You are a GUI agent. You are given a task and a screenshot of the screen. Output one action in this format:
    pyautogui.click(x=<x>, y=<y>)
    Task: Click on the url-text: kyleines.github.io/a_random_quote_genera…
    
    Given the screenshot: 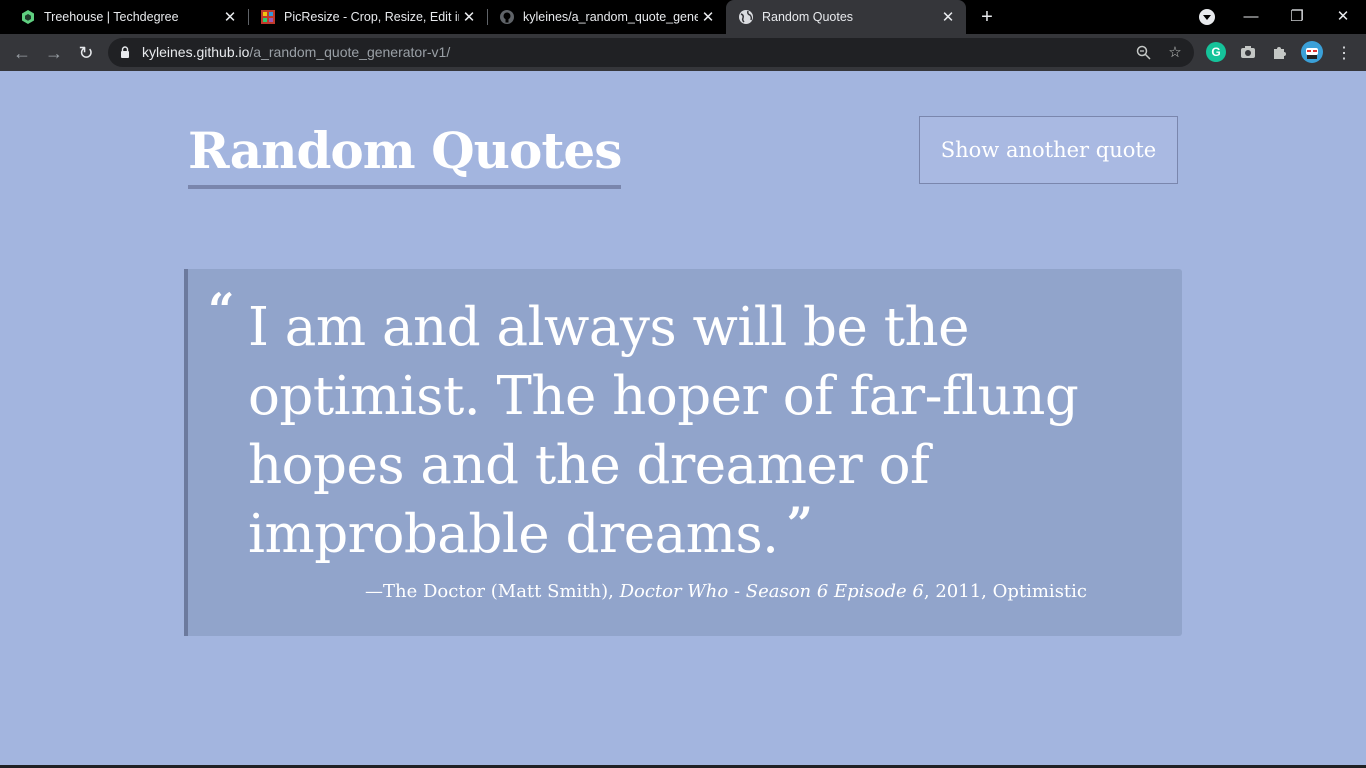 What is the action you would take?
    pyautogui.click(x=296, y=52)
    